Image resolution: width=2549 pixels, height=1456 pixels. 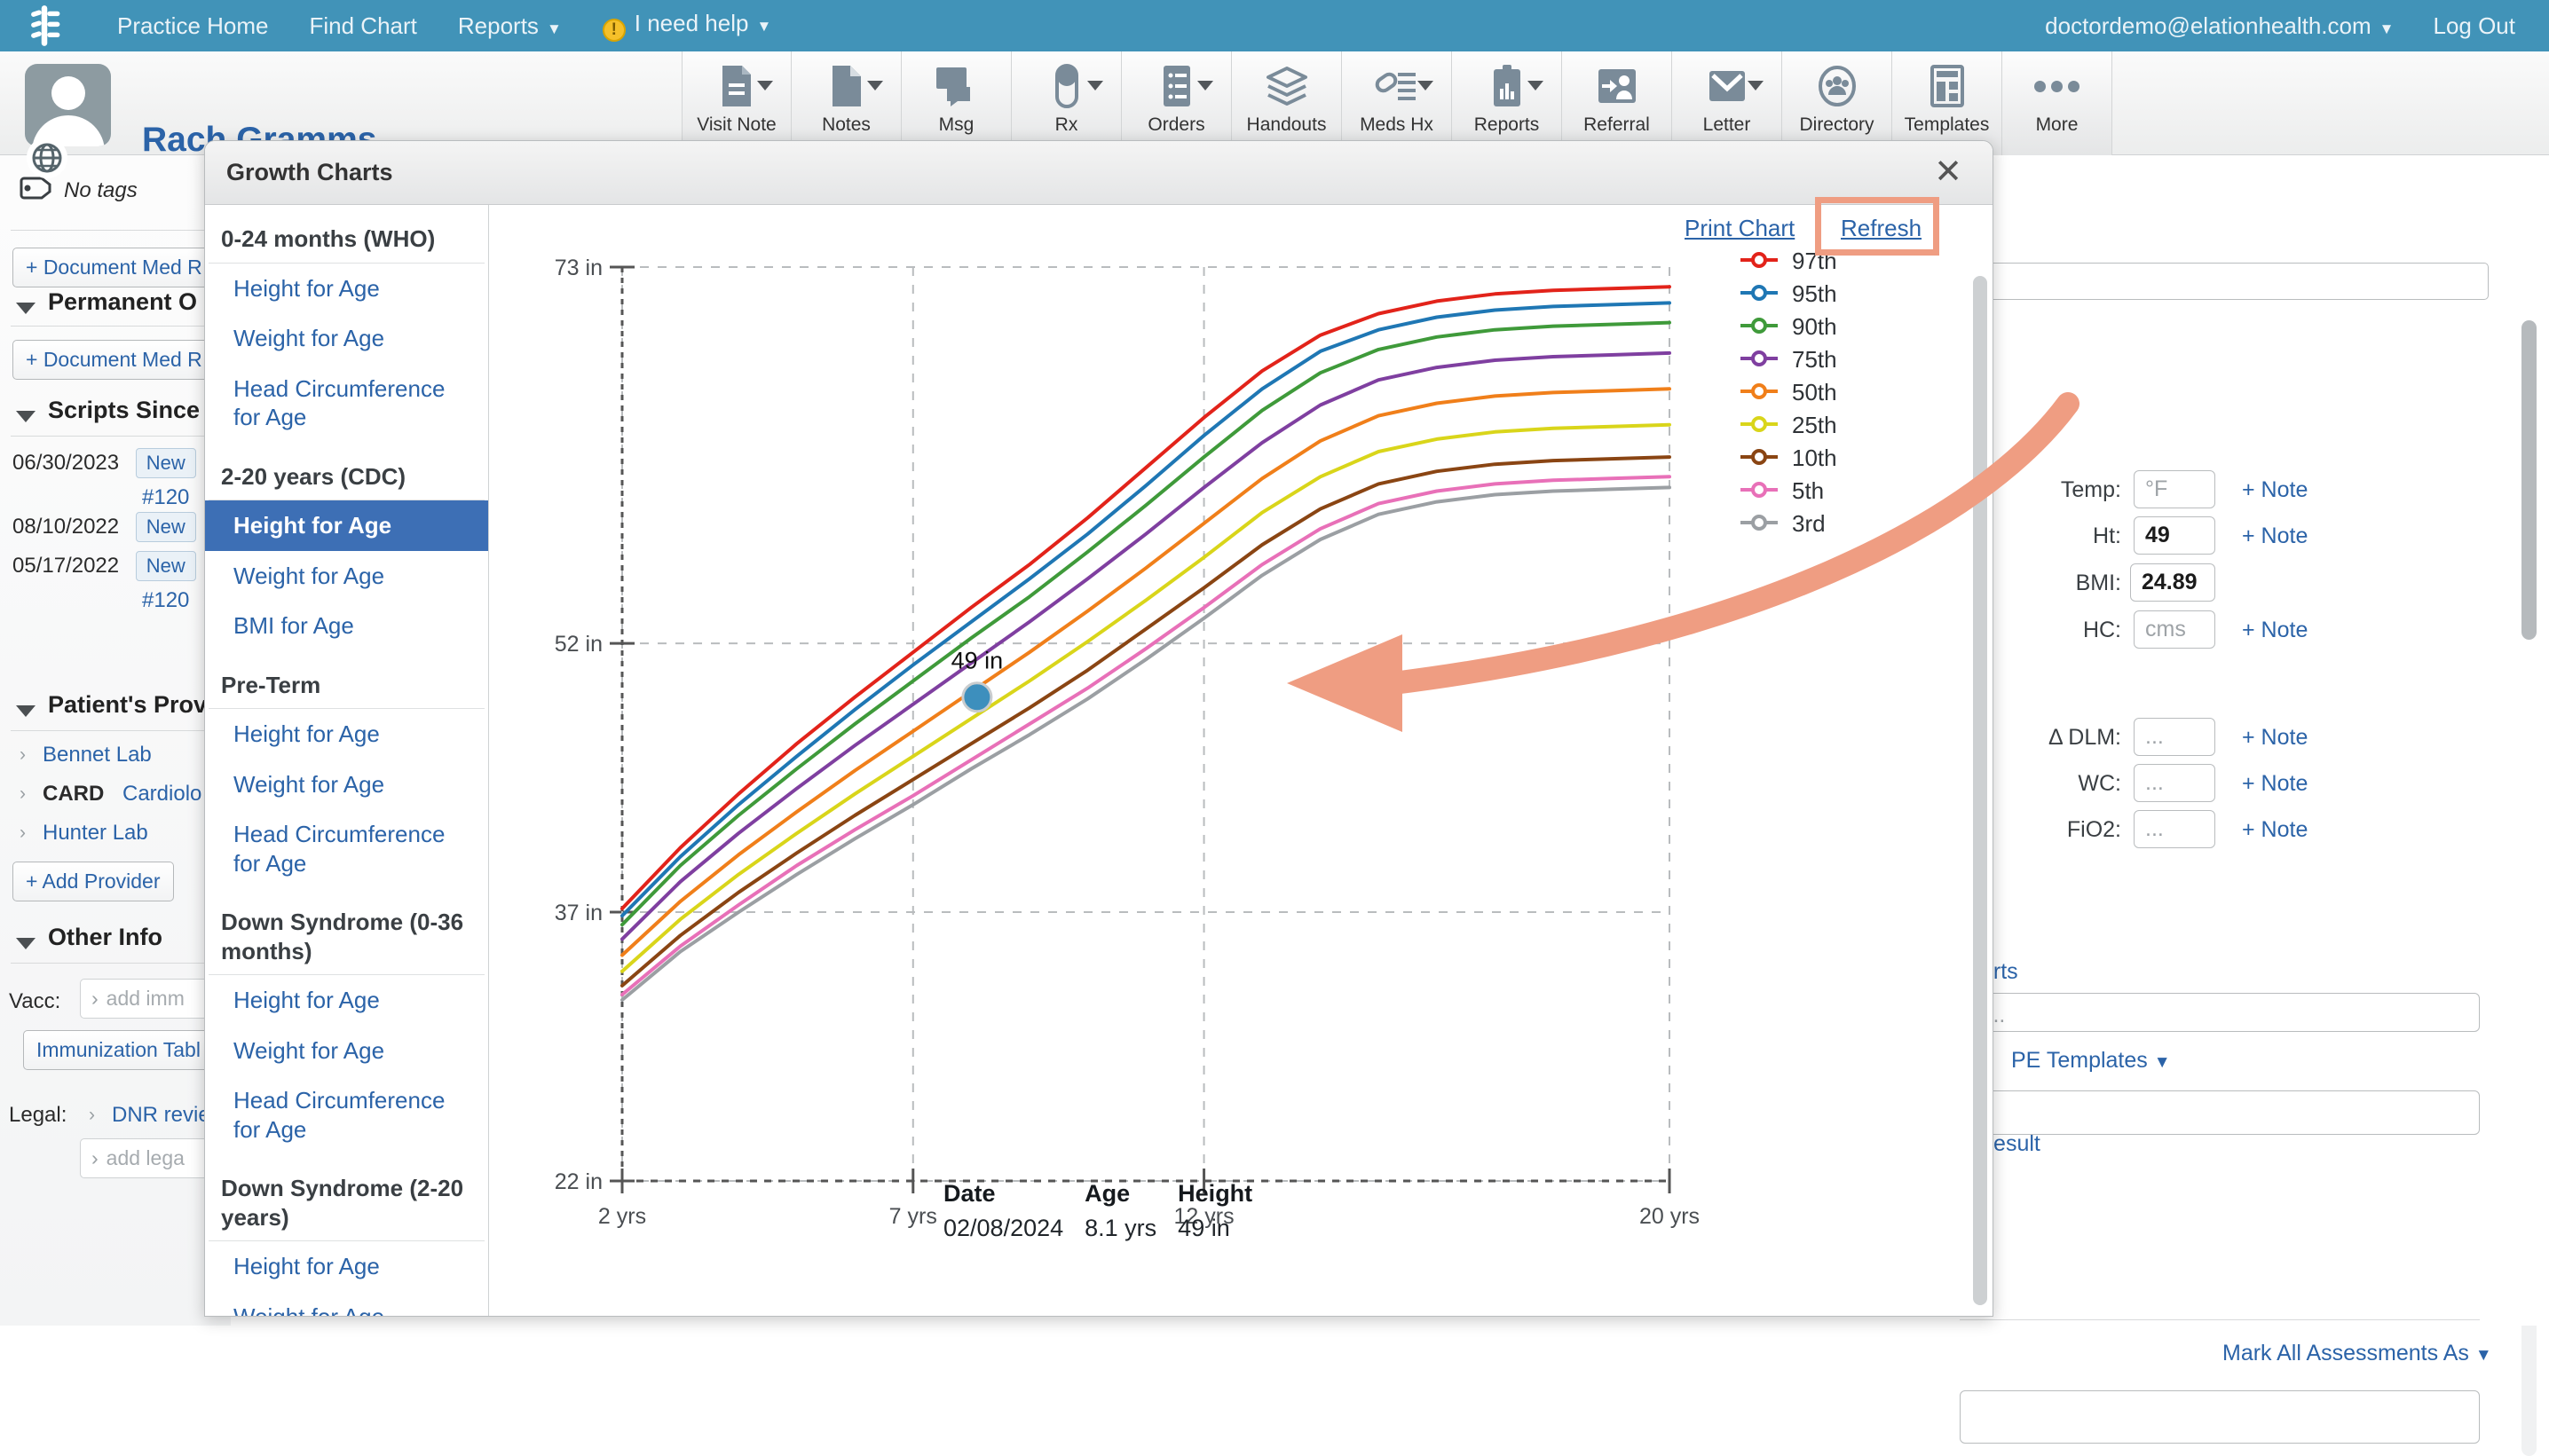 What do you see at coordinates (346, 1266) in the screenshot?
I see `chart-item-ds220-height: Height for Age` at bounding box center [346, 1266].